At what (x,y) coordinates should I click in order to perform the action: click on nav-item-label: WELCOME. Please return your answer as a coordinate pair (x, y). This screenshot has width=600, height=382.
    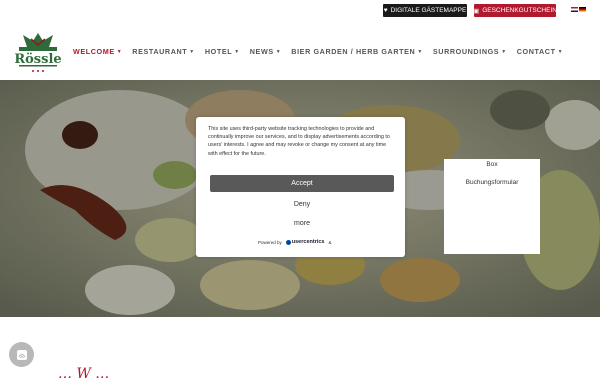
    Looking at the image, I should click on (94, 51).